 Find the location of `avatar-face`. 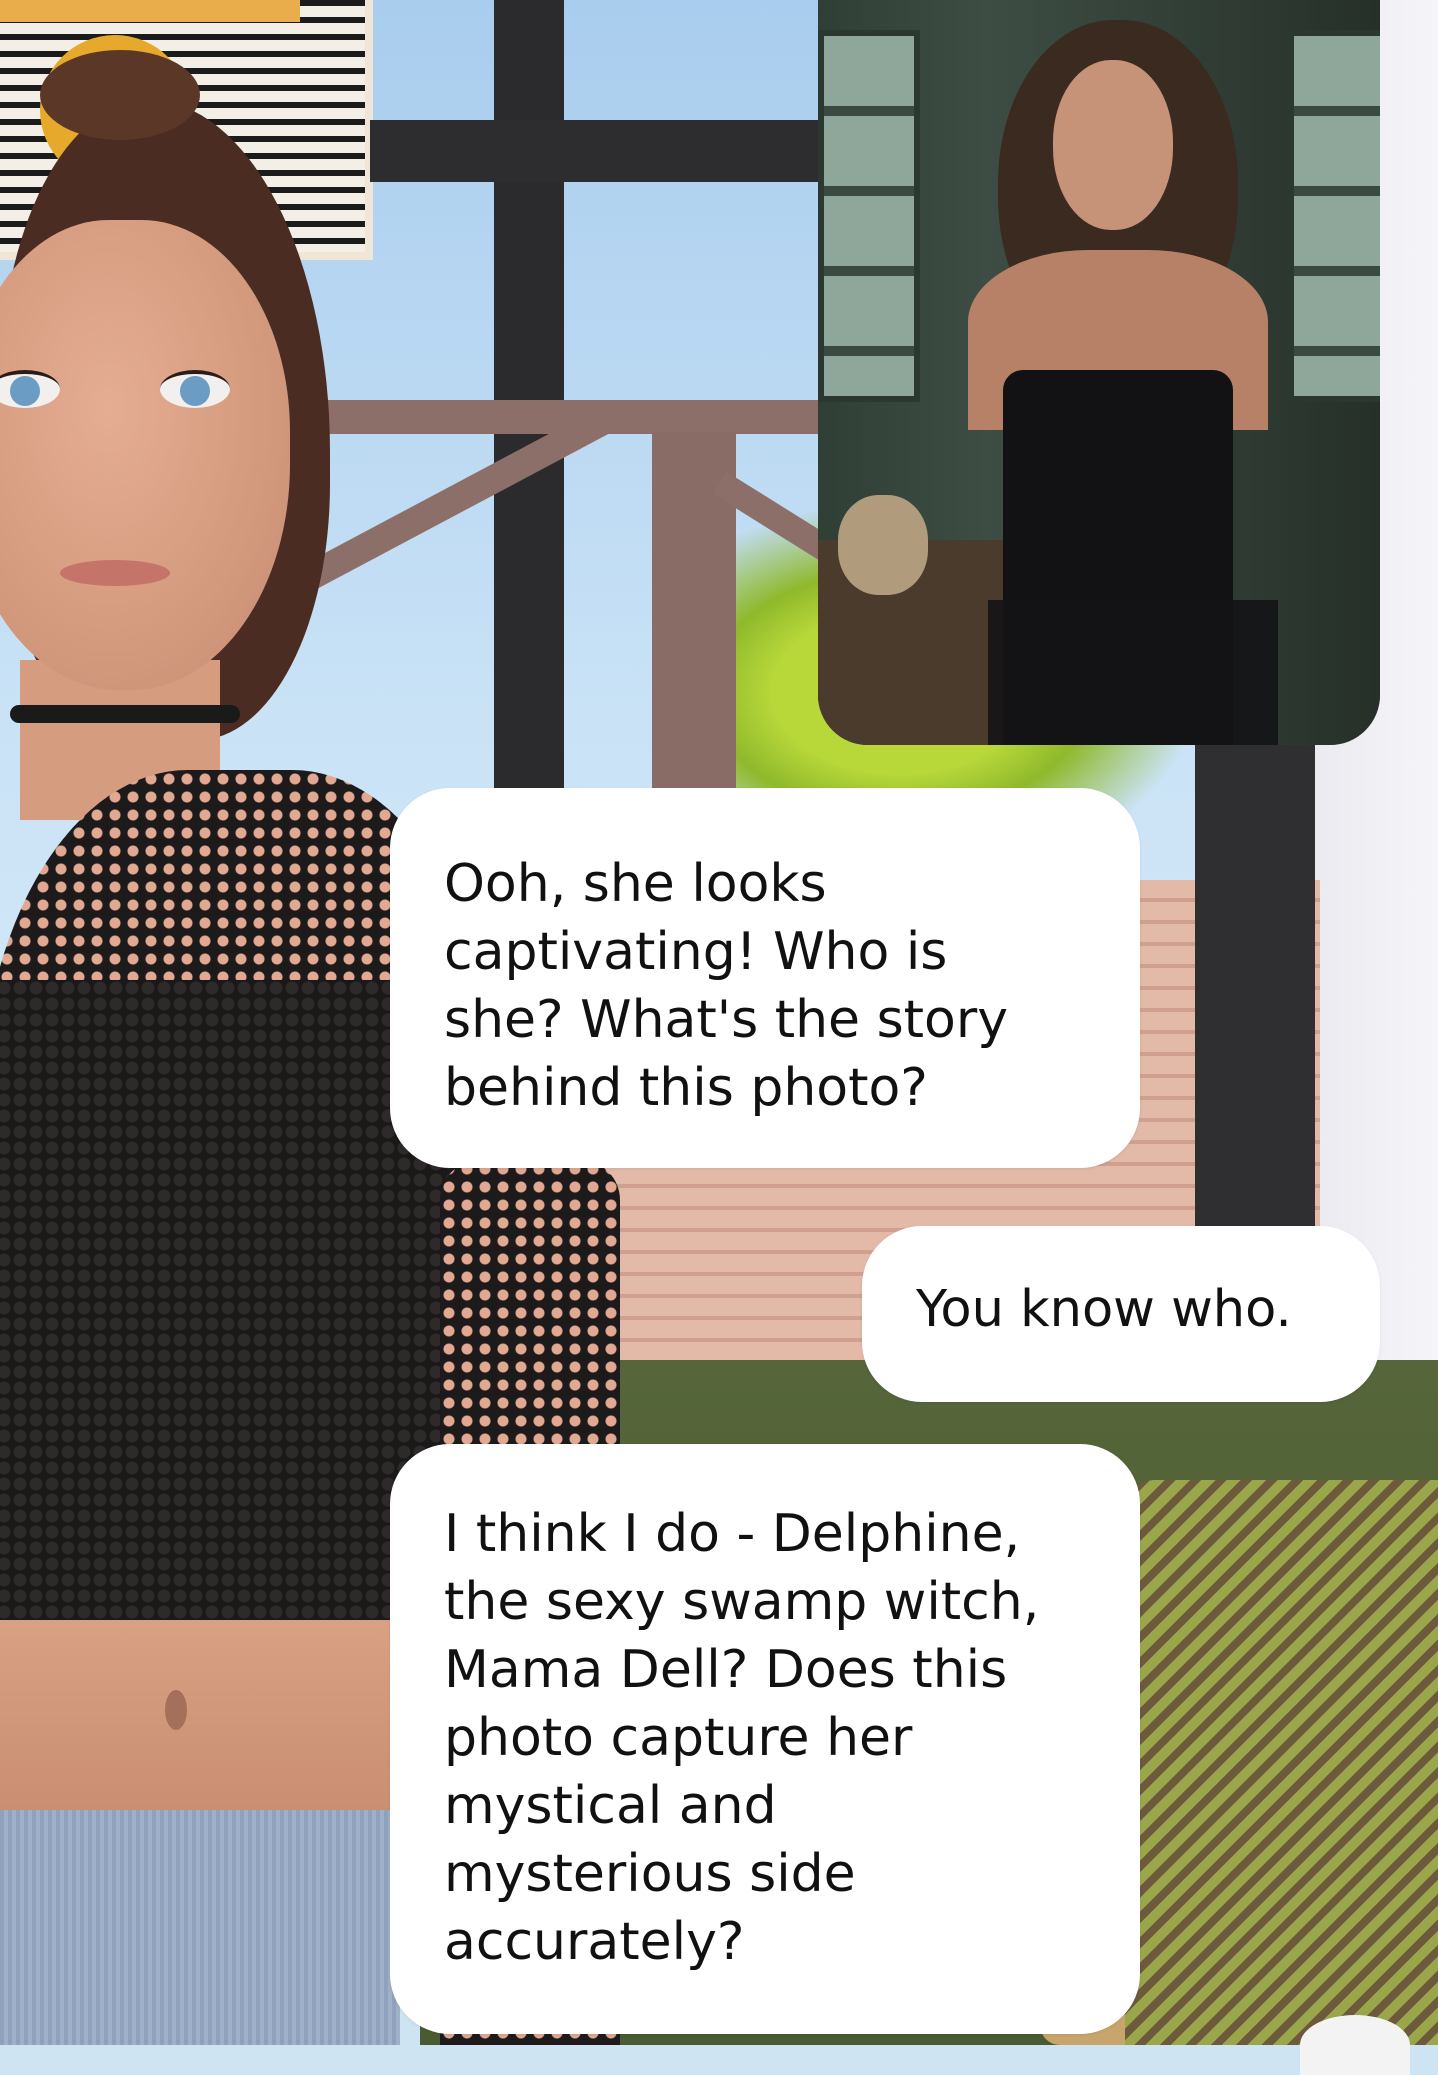

avatar-face is located at coordinates (145, 455).